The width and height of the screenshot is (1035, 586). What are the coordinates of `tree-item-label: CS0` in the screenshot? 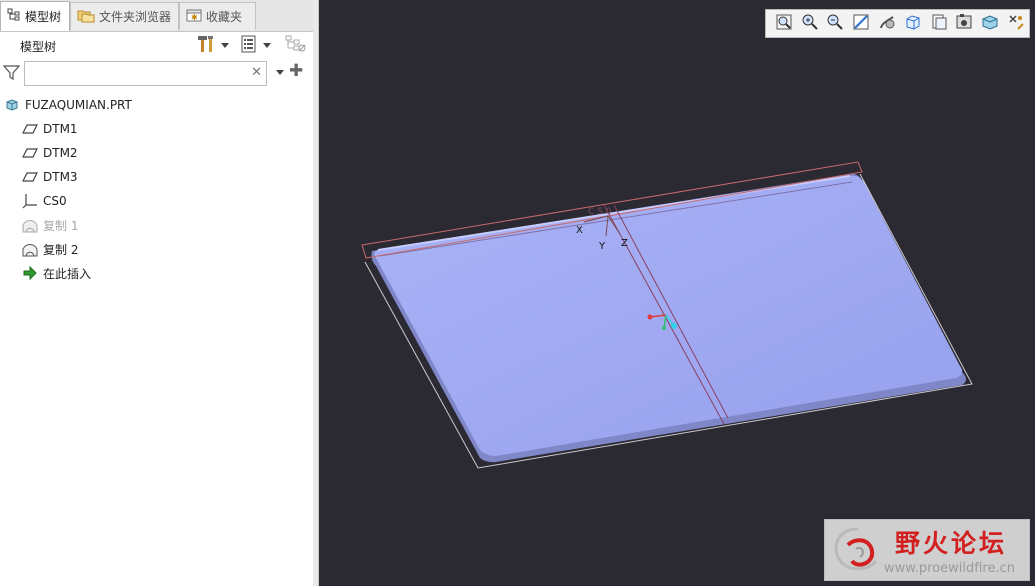 It's located at (55, 201).